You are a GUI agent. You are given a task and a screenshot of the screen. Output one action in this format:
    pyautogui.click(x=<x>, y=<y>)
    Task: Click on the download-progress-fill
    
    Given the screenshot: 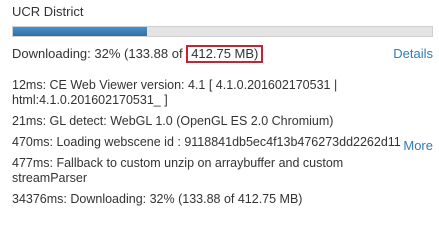 What is the action you would take?
    pyautogui.click(x=80, y=31)
    